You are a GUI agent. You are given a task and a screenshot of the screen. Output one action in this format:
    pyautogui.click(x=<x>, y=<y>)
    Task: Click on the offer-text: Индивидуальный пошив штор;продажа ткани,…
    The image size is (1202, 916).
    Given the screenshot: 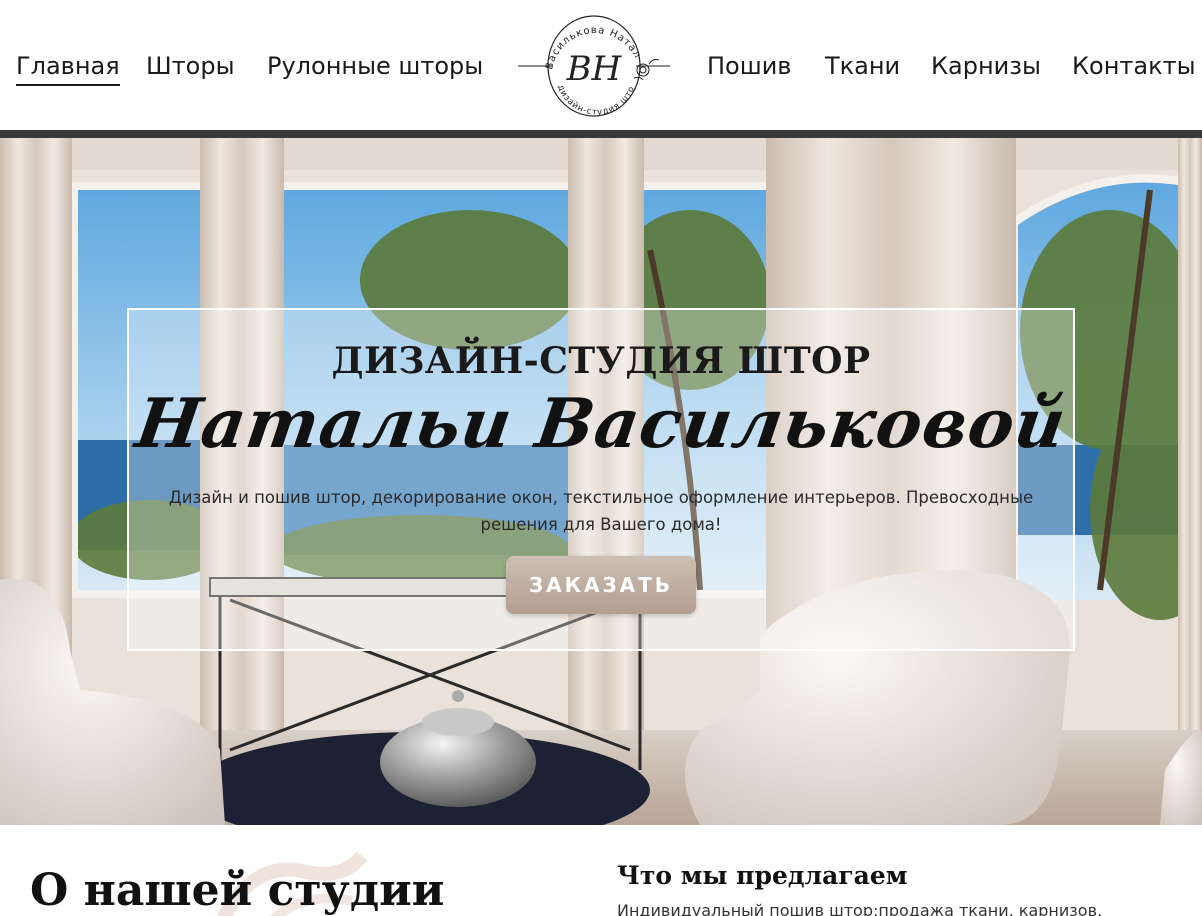 What is the action you would take?
    pyautogui.click(x=860, y=908)
    